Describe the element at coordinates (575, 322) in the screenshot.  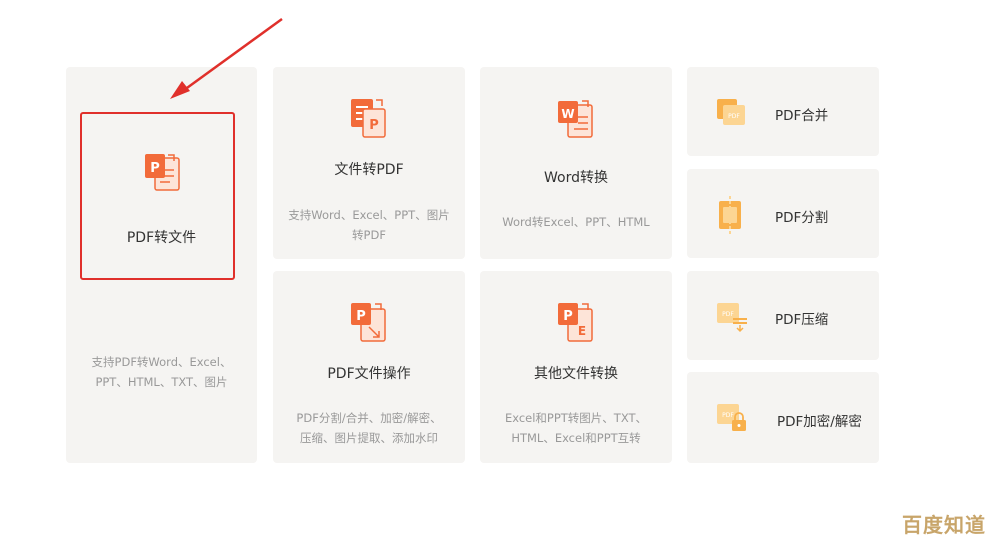
I see `other-convert-icon: E P` at that location.